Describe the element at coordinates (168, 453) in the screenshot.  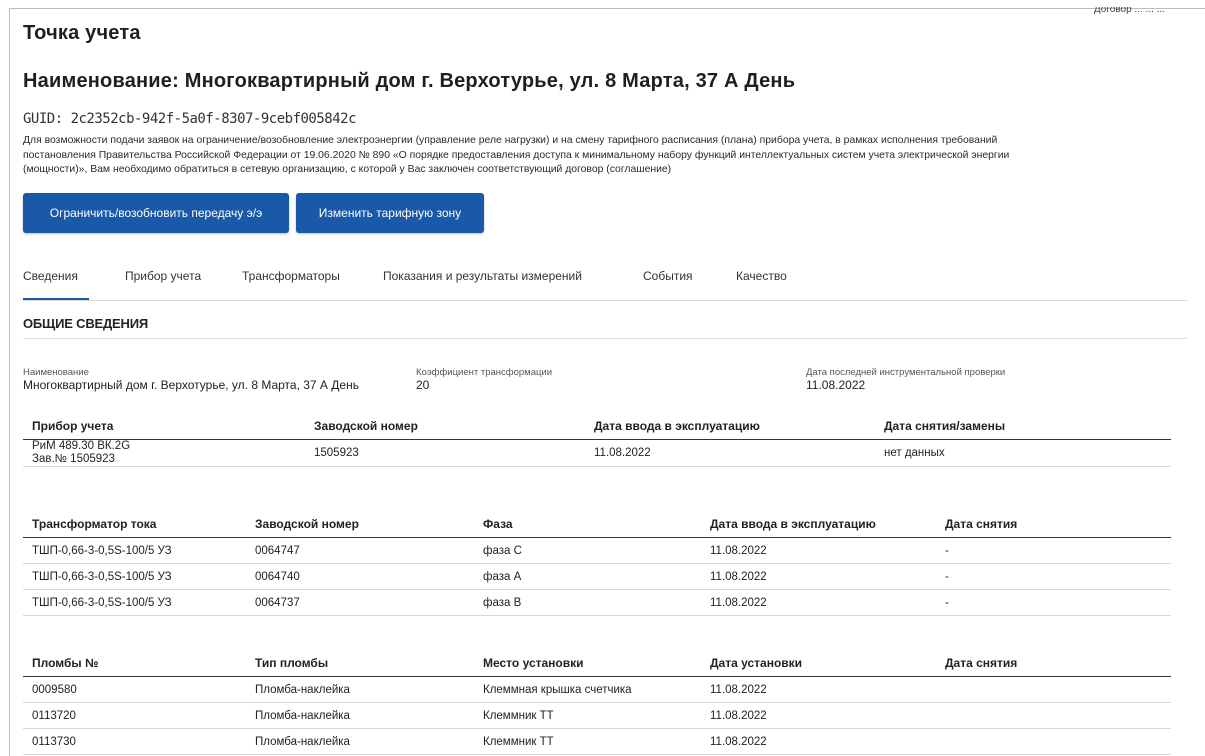
I see `meter-device-cell: РиМ 489.30 ВК.2G Зав.№ 1505923` at that location.